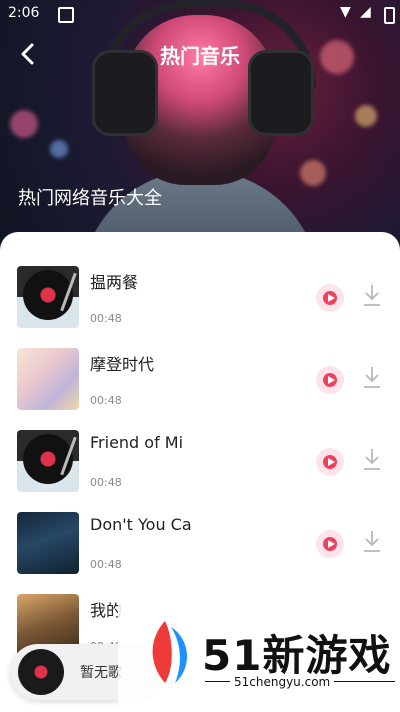 The width and height of the screenshot is (400, 712). What do you see at coordinates (66, 15) in the screenshot?
I see `notification-icon` at bounding box center [66, 15].